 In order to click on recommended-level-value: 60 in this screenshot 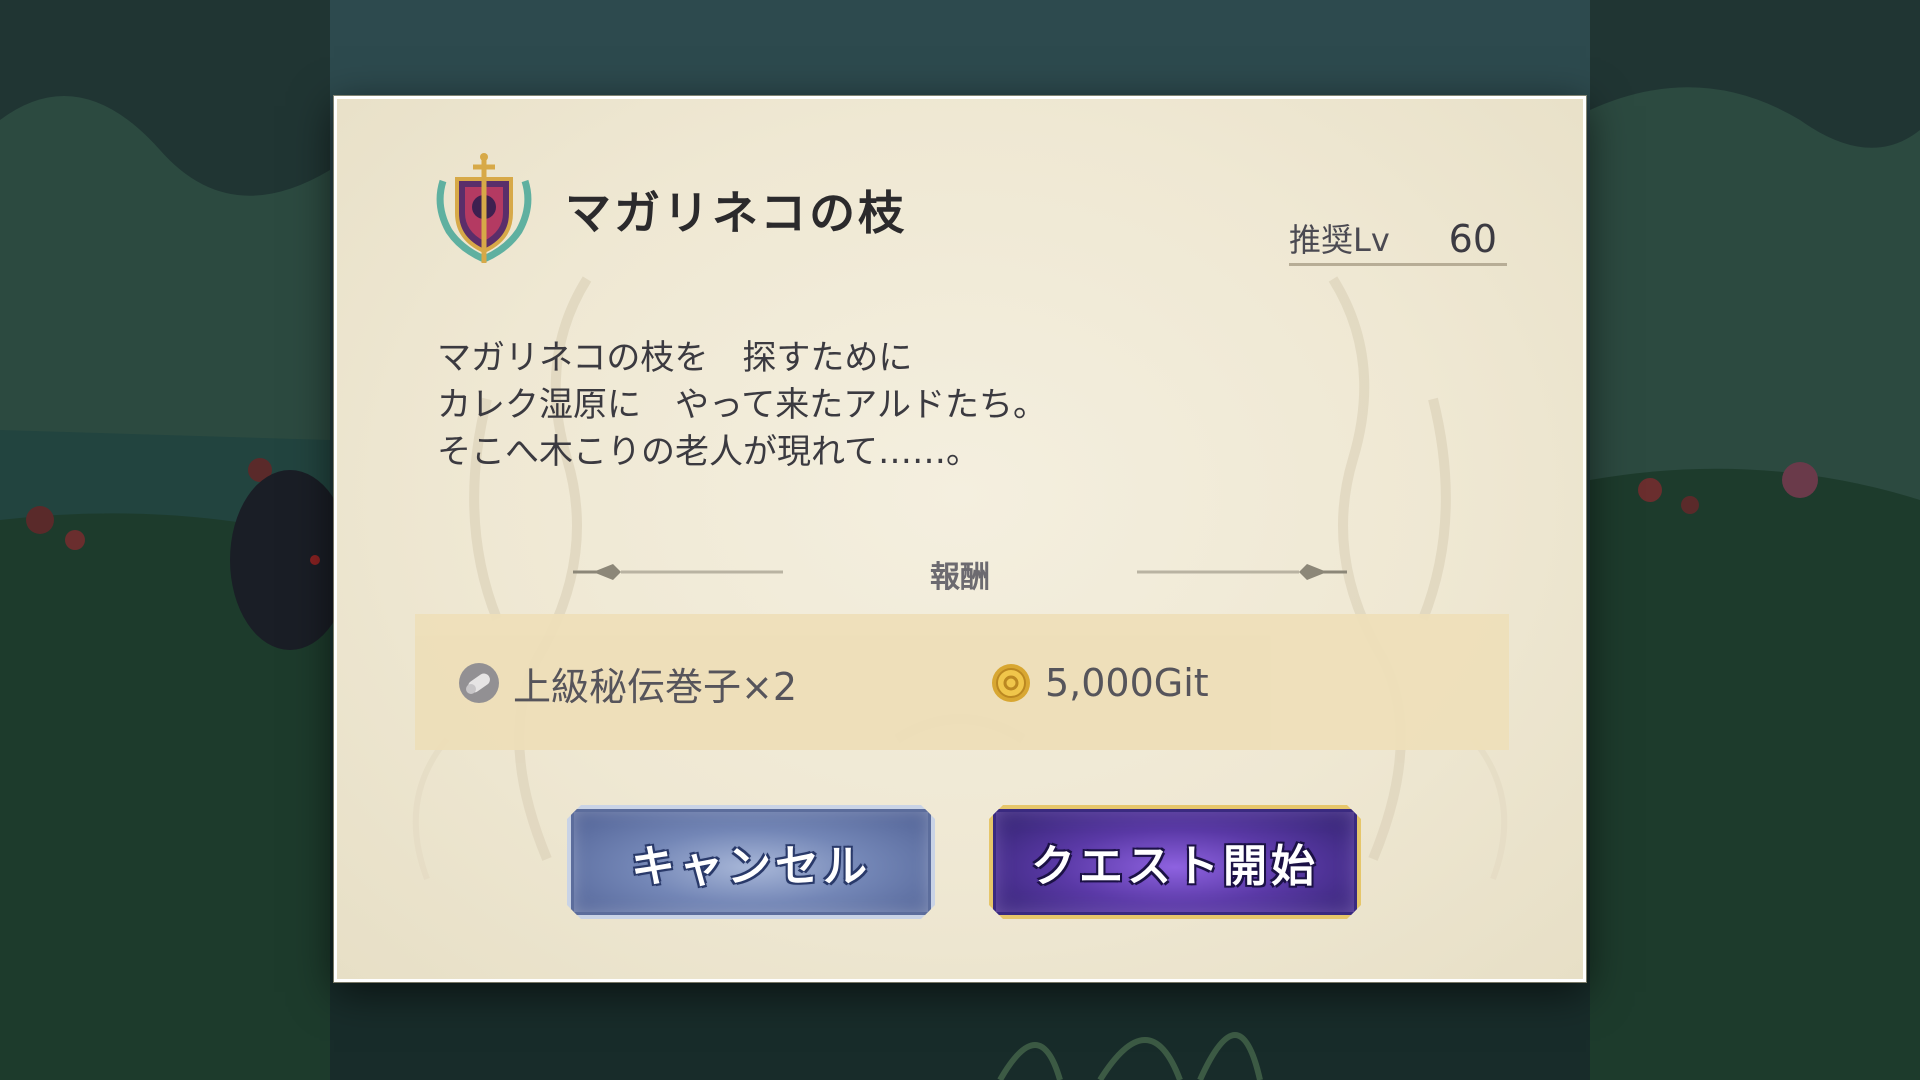, I will do `click(1472, 239)`.